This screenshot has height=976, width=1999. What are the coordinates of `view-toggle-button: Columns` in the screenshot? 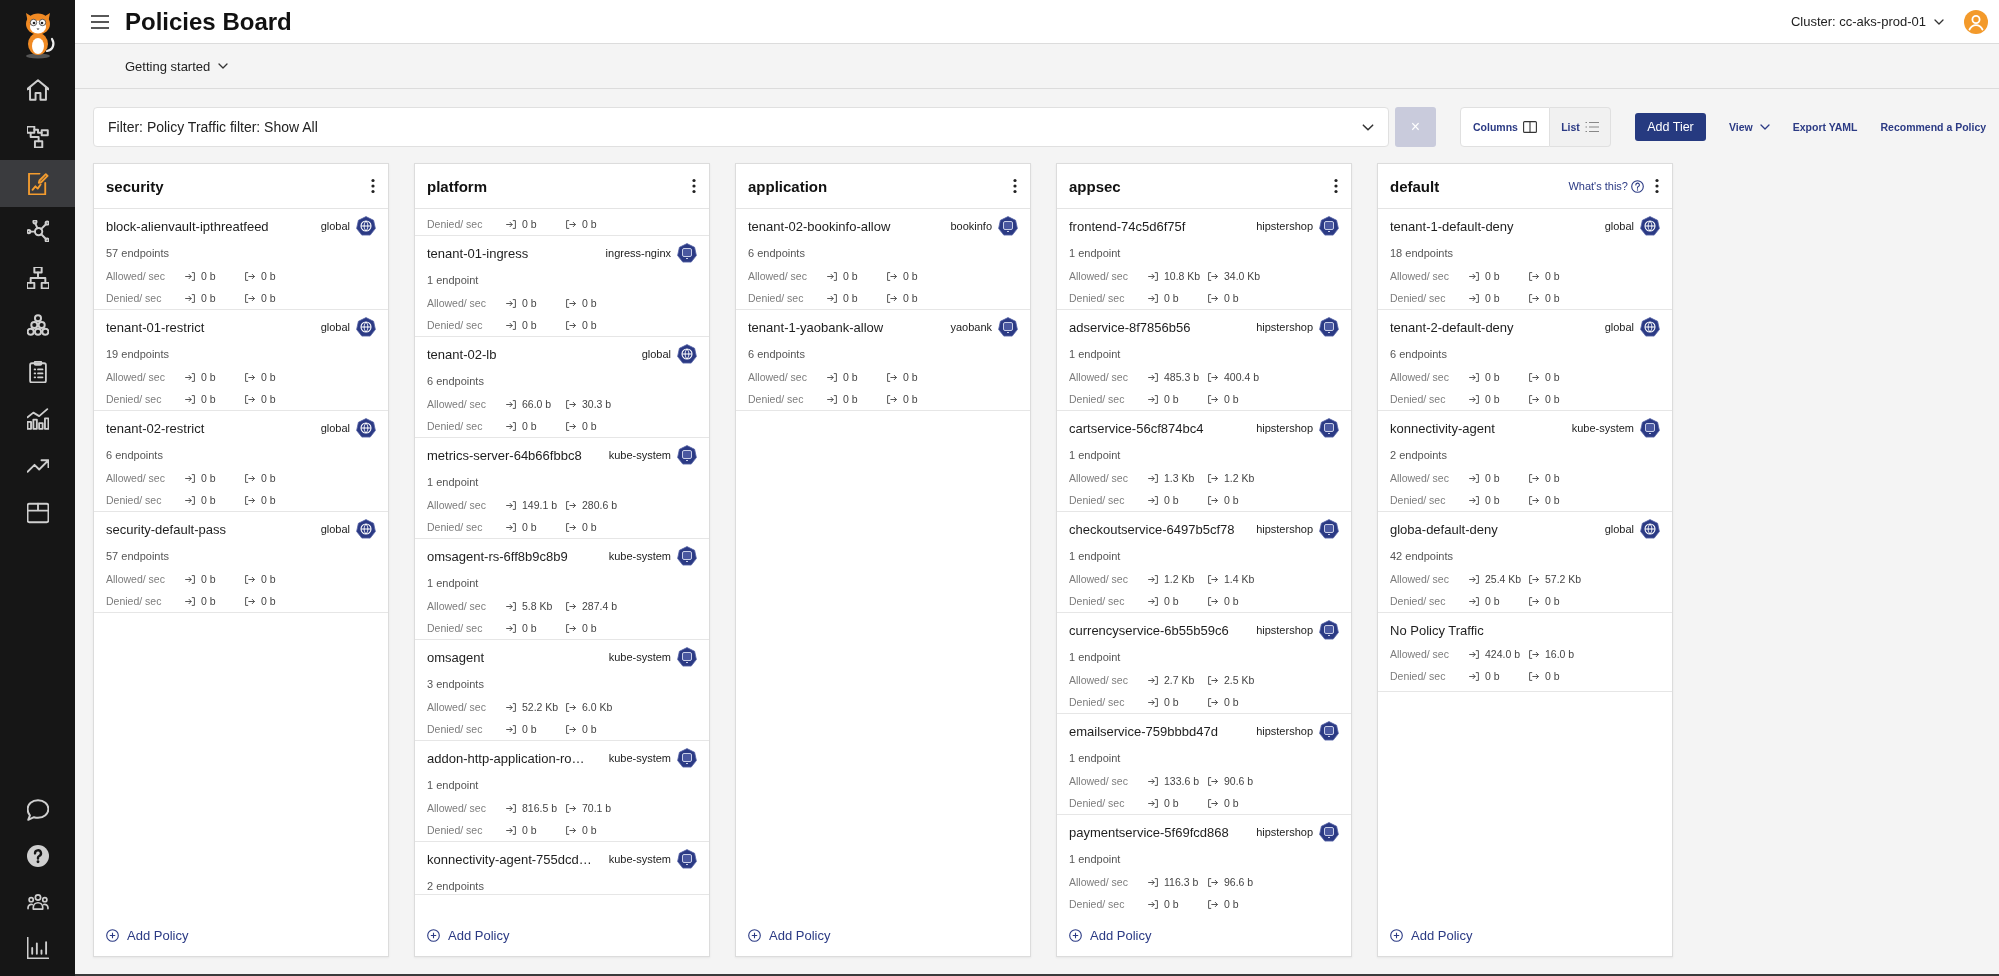 It's located at (1505, 127).